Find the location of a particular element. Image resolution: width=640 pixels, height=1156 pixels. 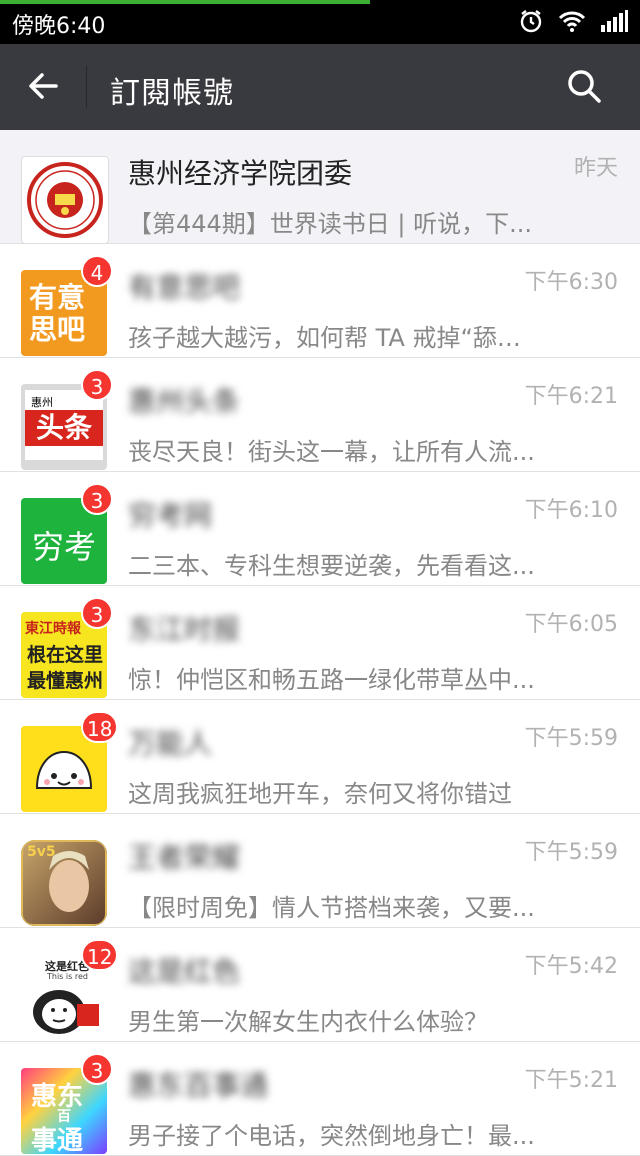

avatar-text: 有意 is located at coordinates (57, 297).